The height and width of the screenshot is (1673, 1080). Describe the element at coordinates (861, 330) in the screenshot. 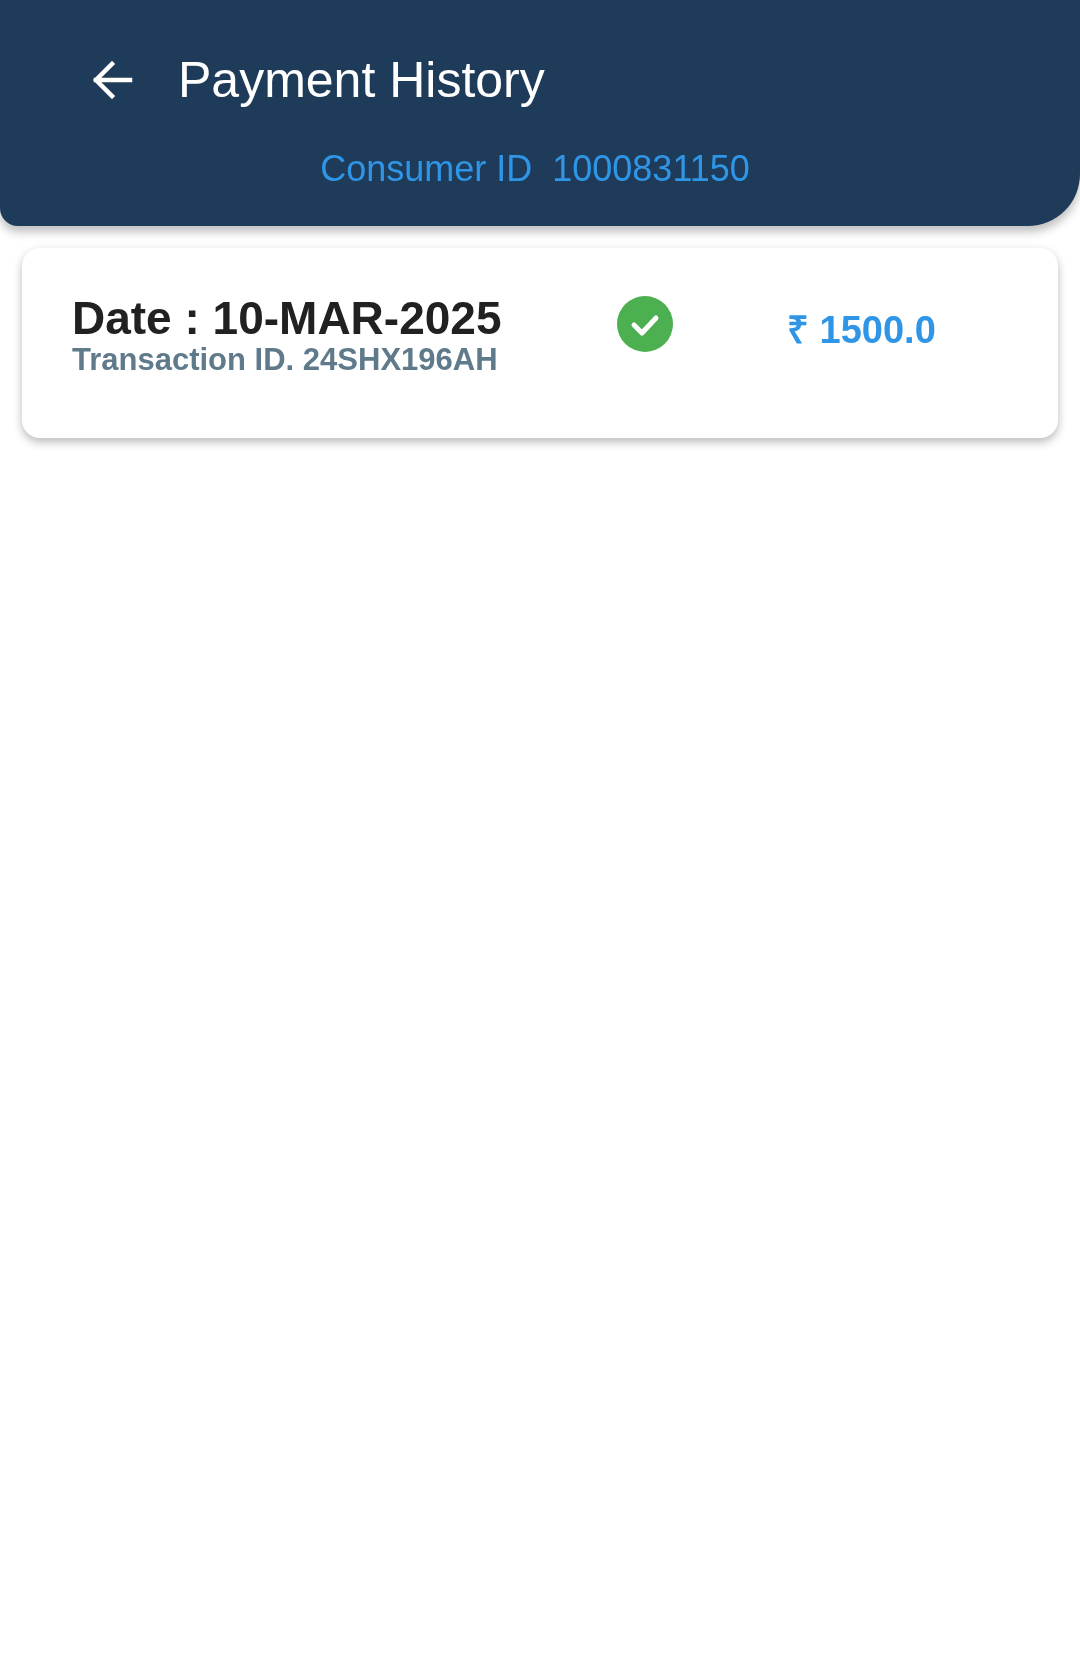

I see `payment-amount: ₹ 1500.0` at that location.